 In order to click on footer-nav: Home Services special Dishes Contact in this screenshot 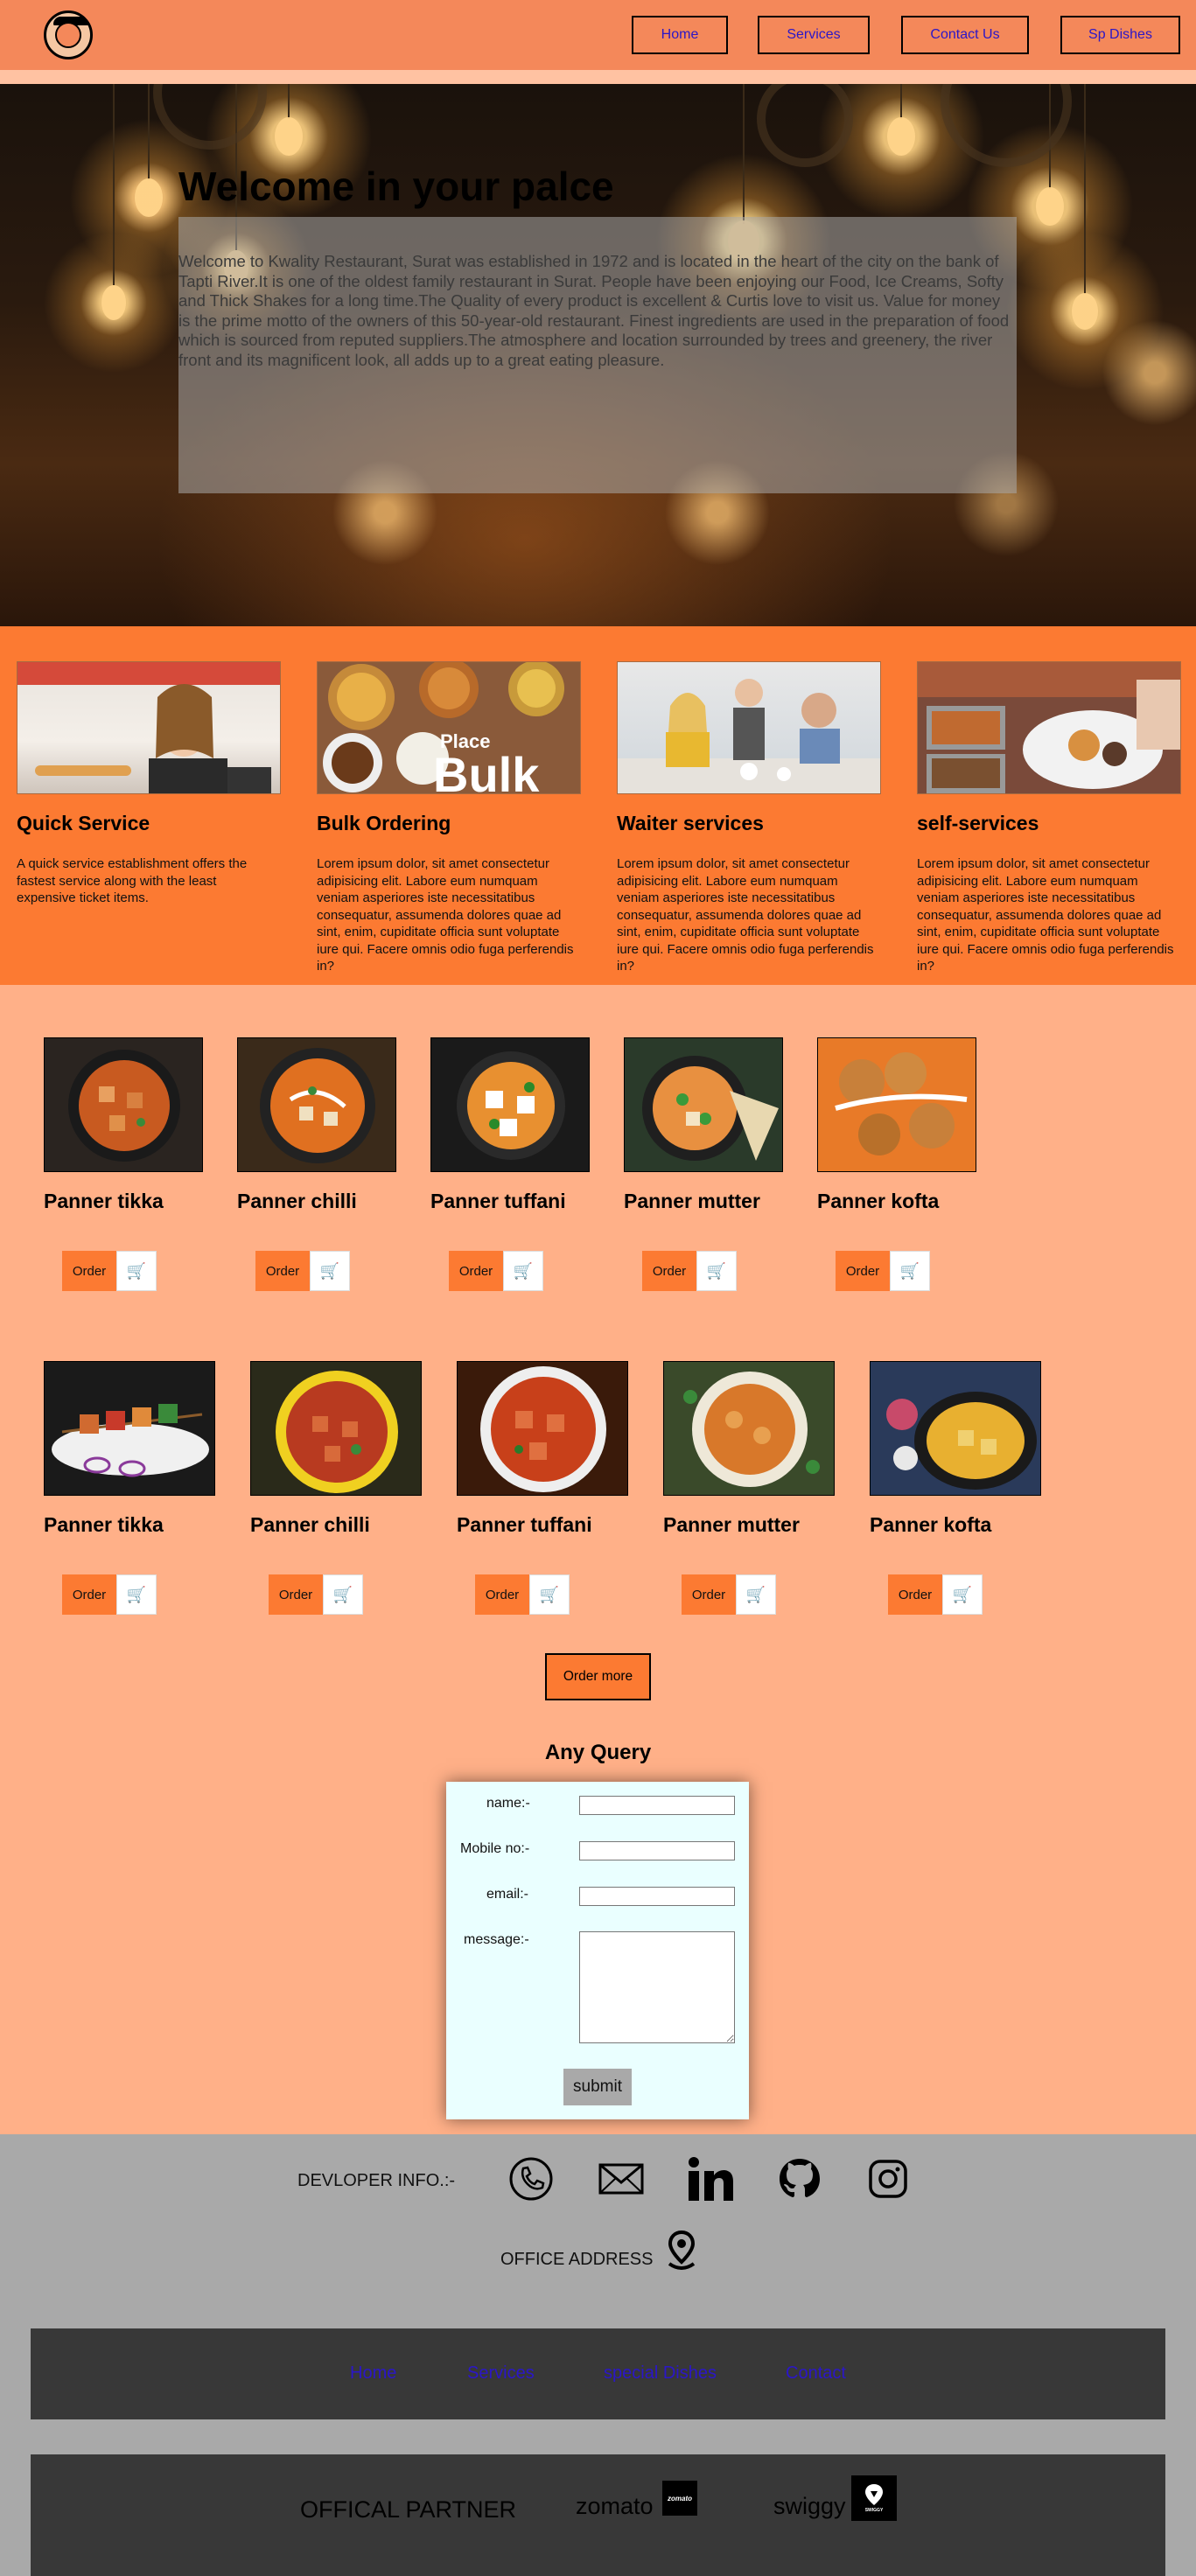, I will do `click(598, 2373)`.